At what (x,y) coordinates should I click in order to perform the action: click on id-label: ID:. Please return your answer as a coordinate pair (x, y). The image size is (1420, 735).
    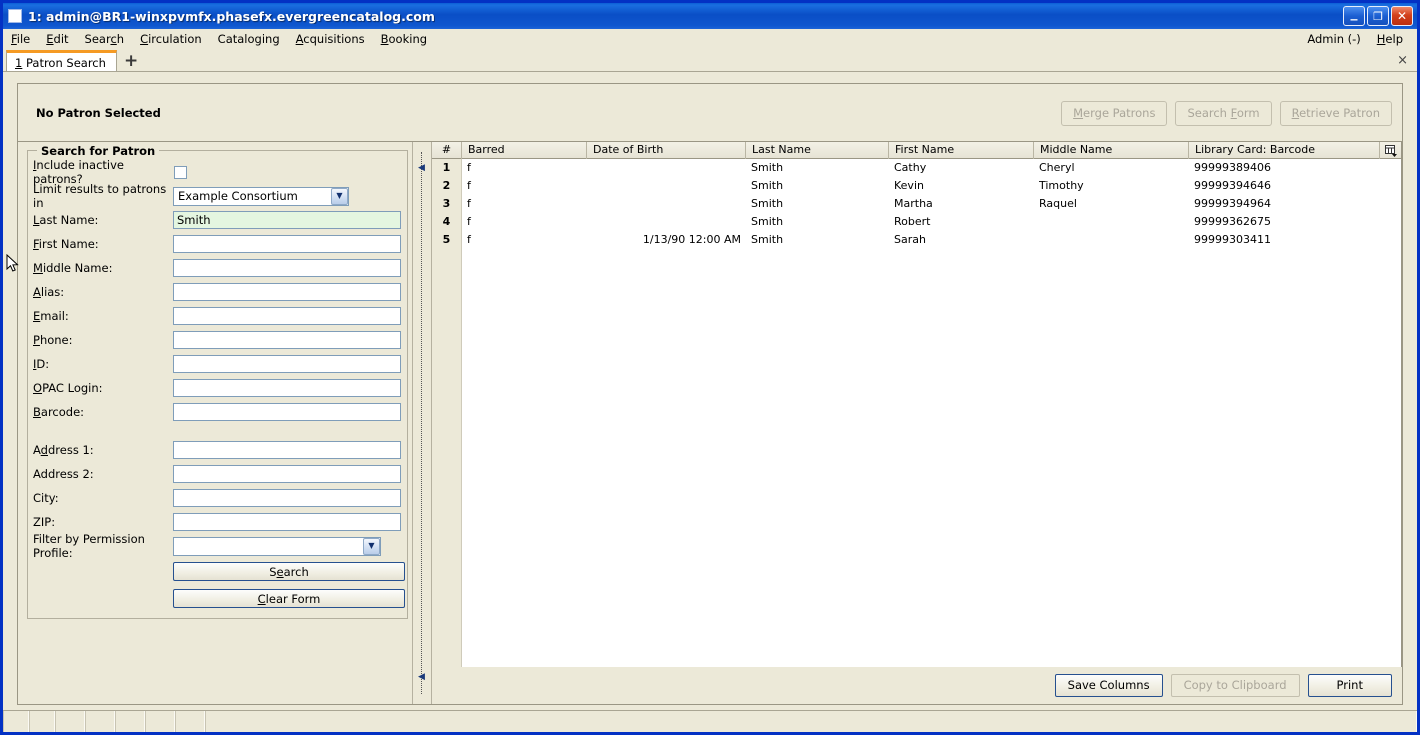
    Looking at the image, I should click on (41, 364).